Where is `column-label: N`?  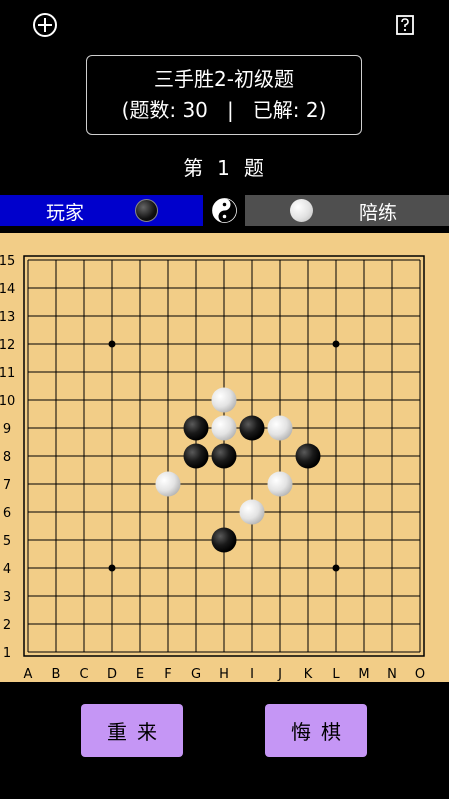 column-label: N is located at coordinates (392, 674).